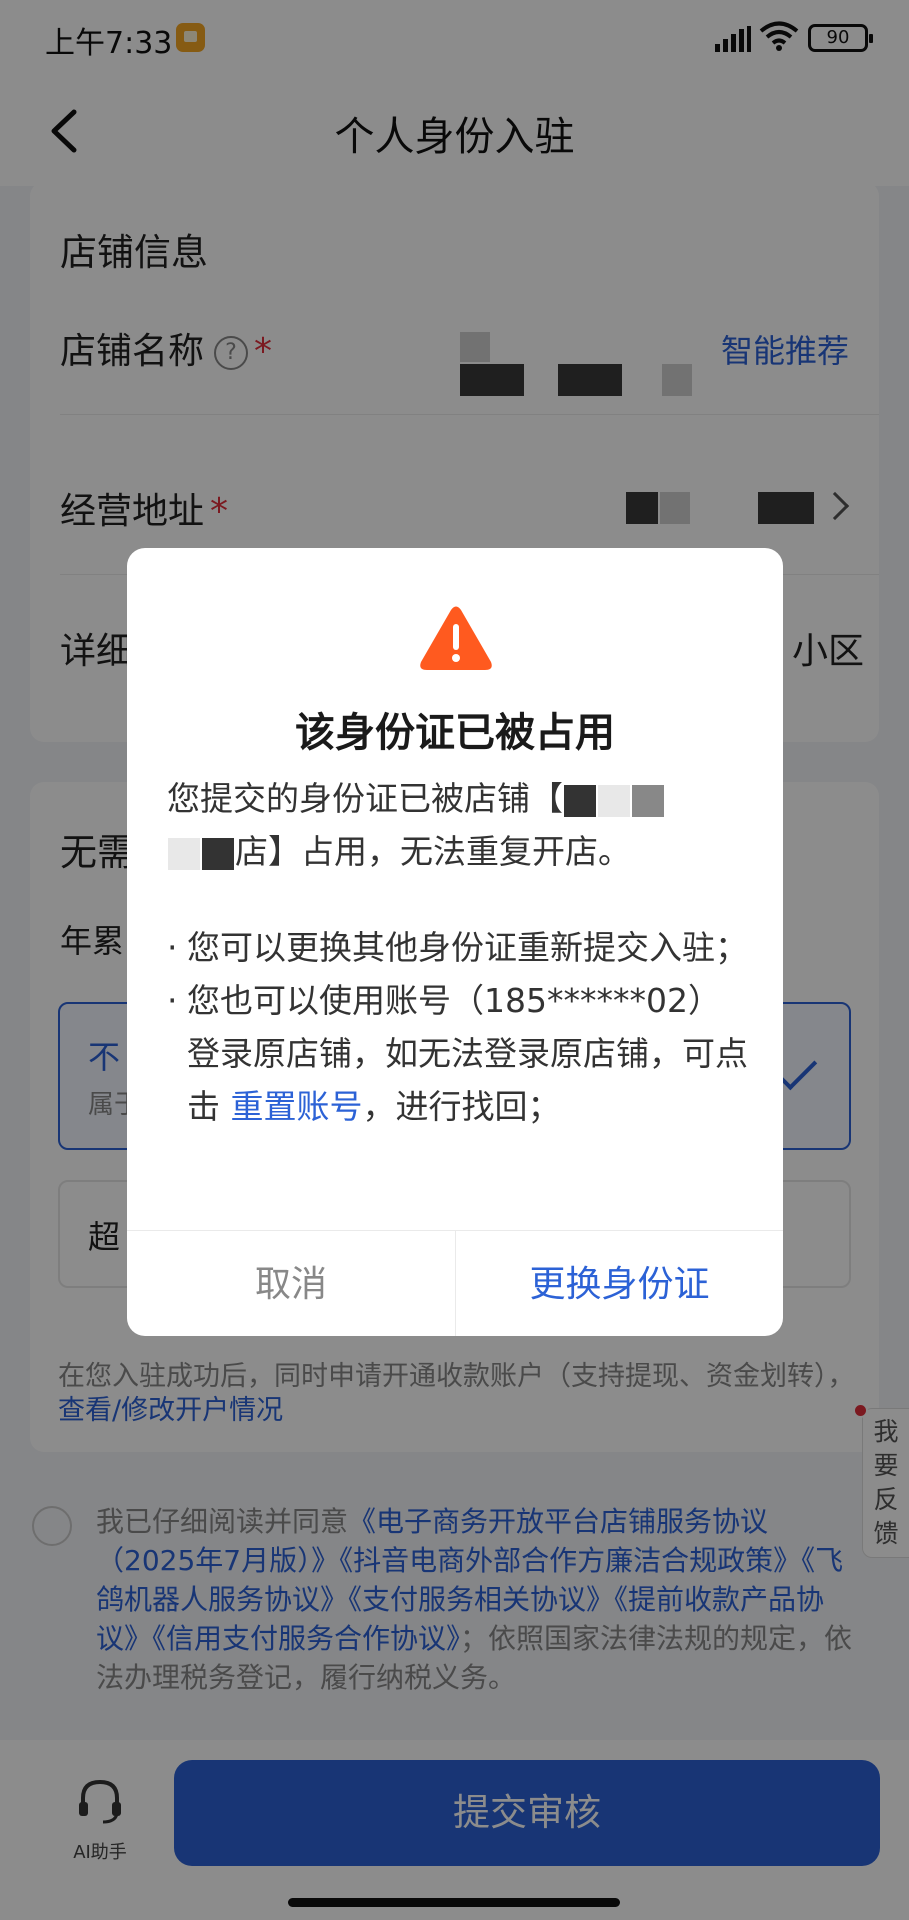 Image resolution: width=909 pixels, height=1920 pixels. Describe the element at coordinates (365, 798) in the screenshot. I see `dialog-line1: 您提交的身份证已被店铺【` at that location.